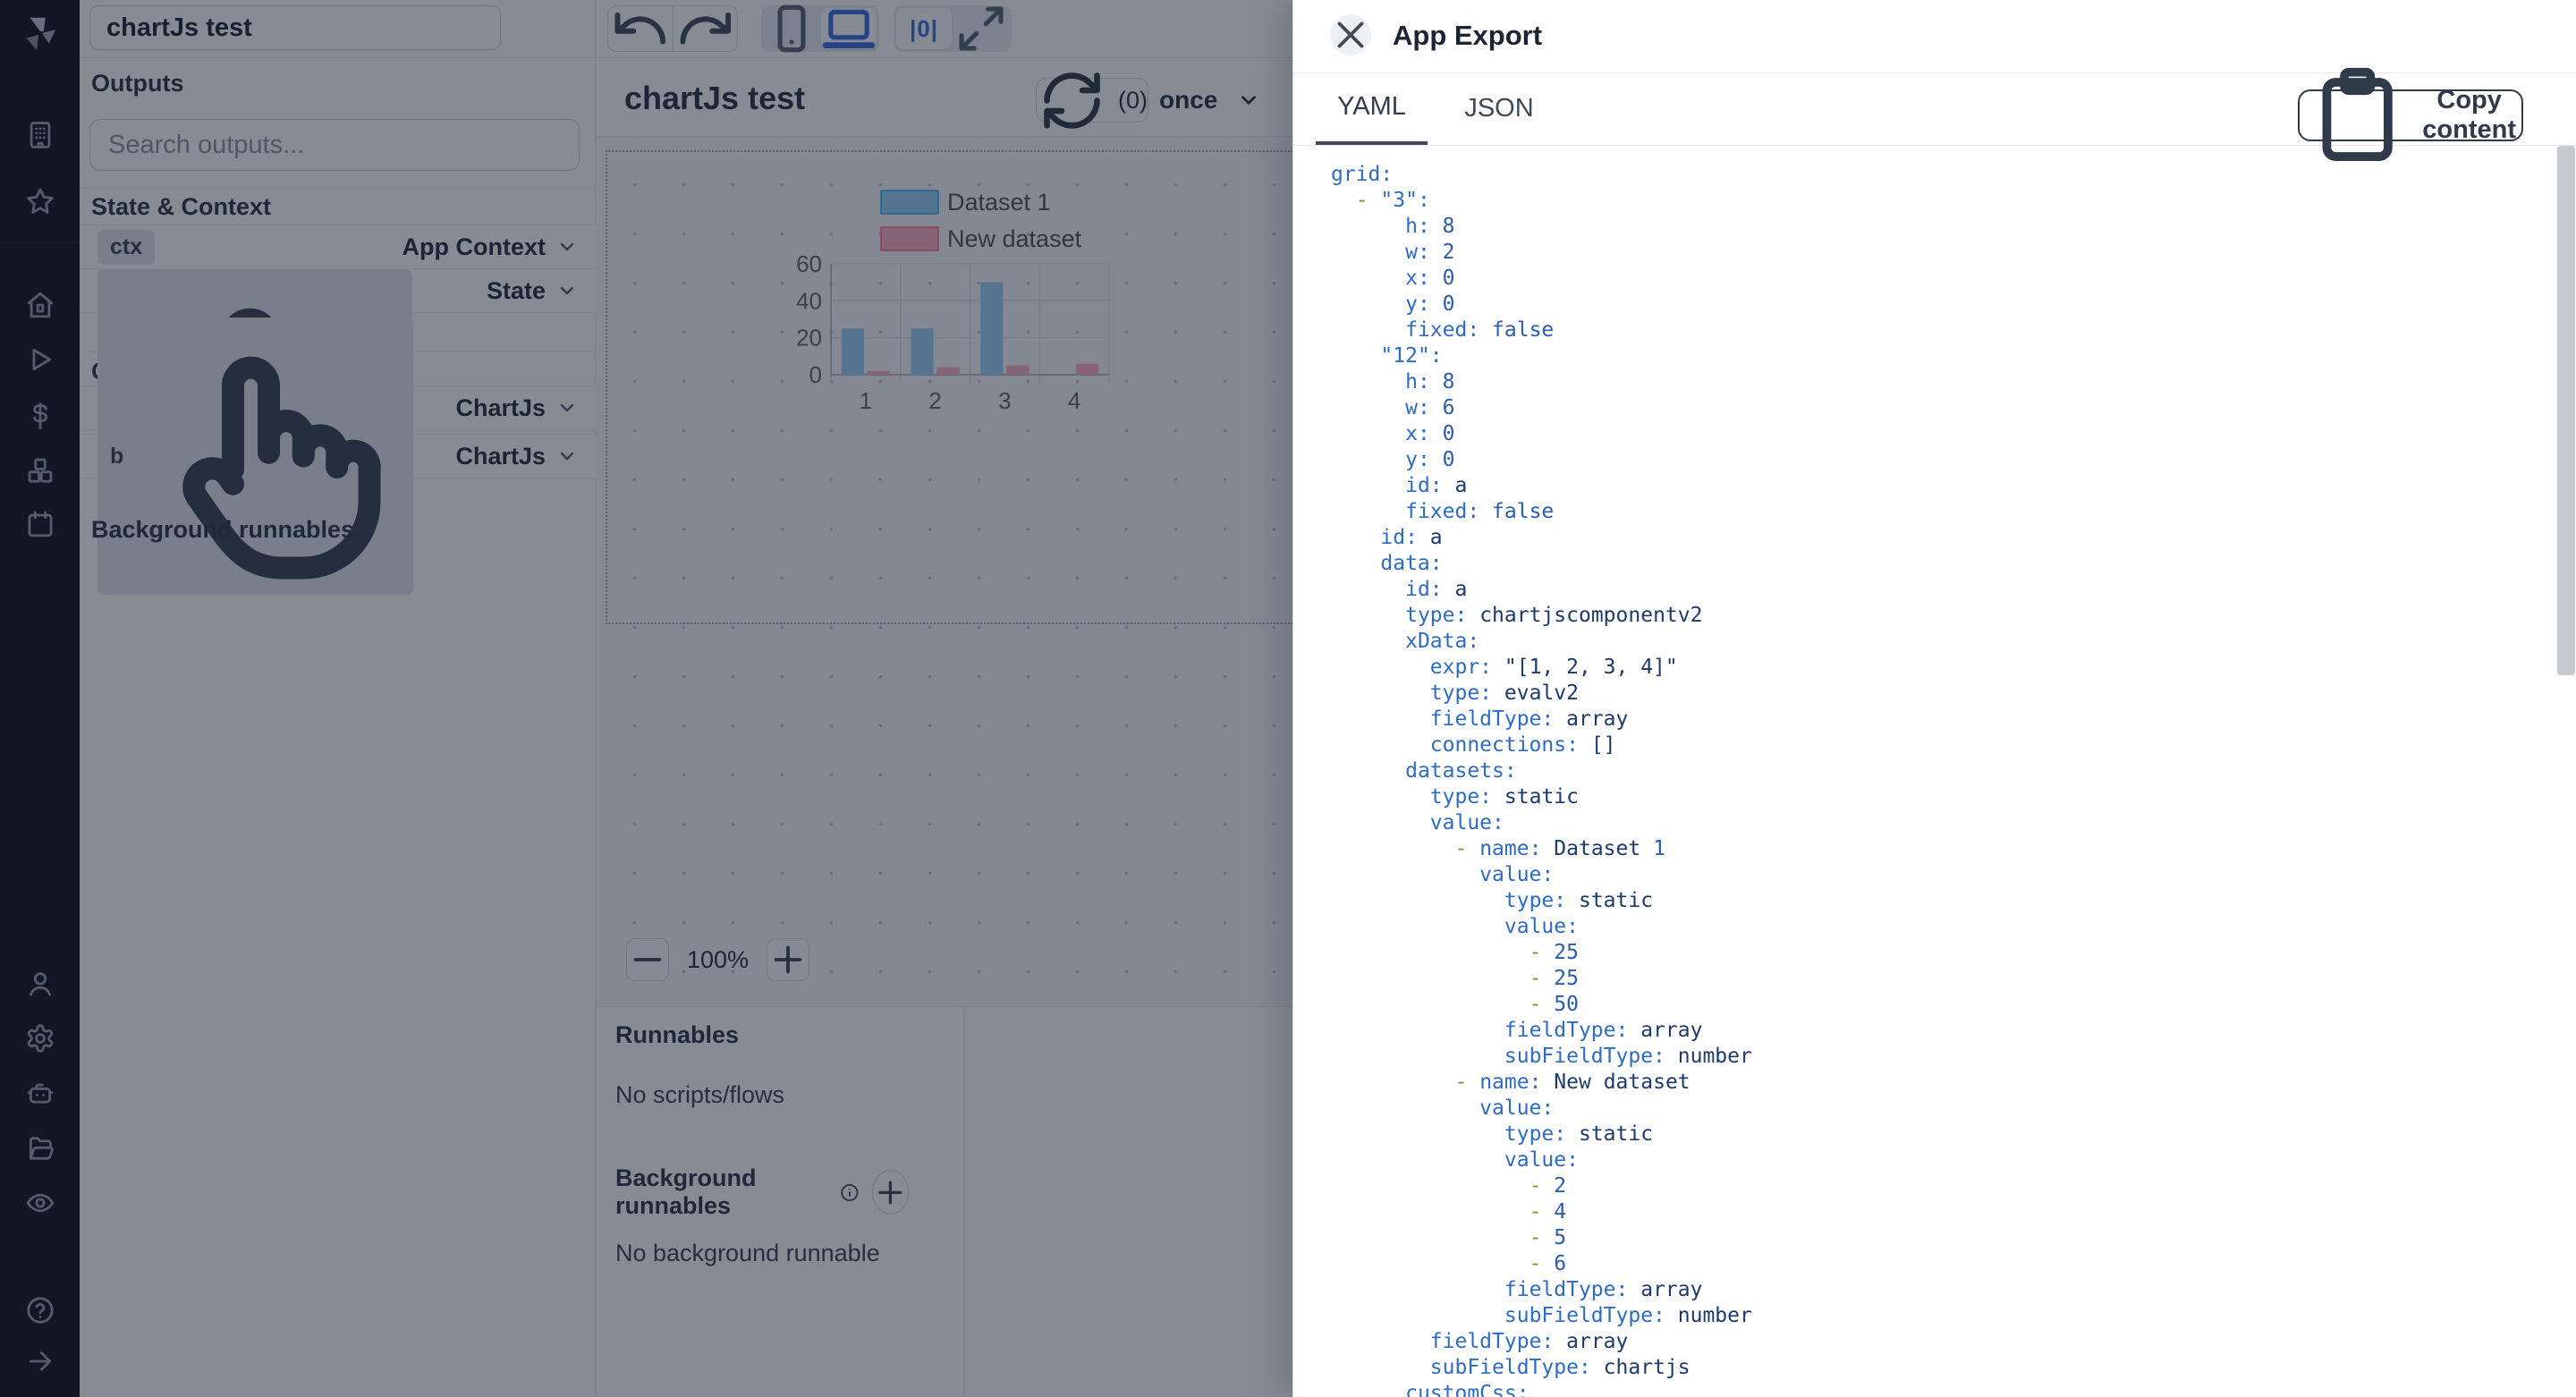 This screenshot has height=1397, width=2576. What do you see at coordinates (1559, 1367) in the screenshot?
I see `code-line: subFieldType: chartjs` at bounding box center [1559, 1367].